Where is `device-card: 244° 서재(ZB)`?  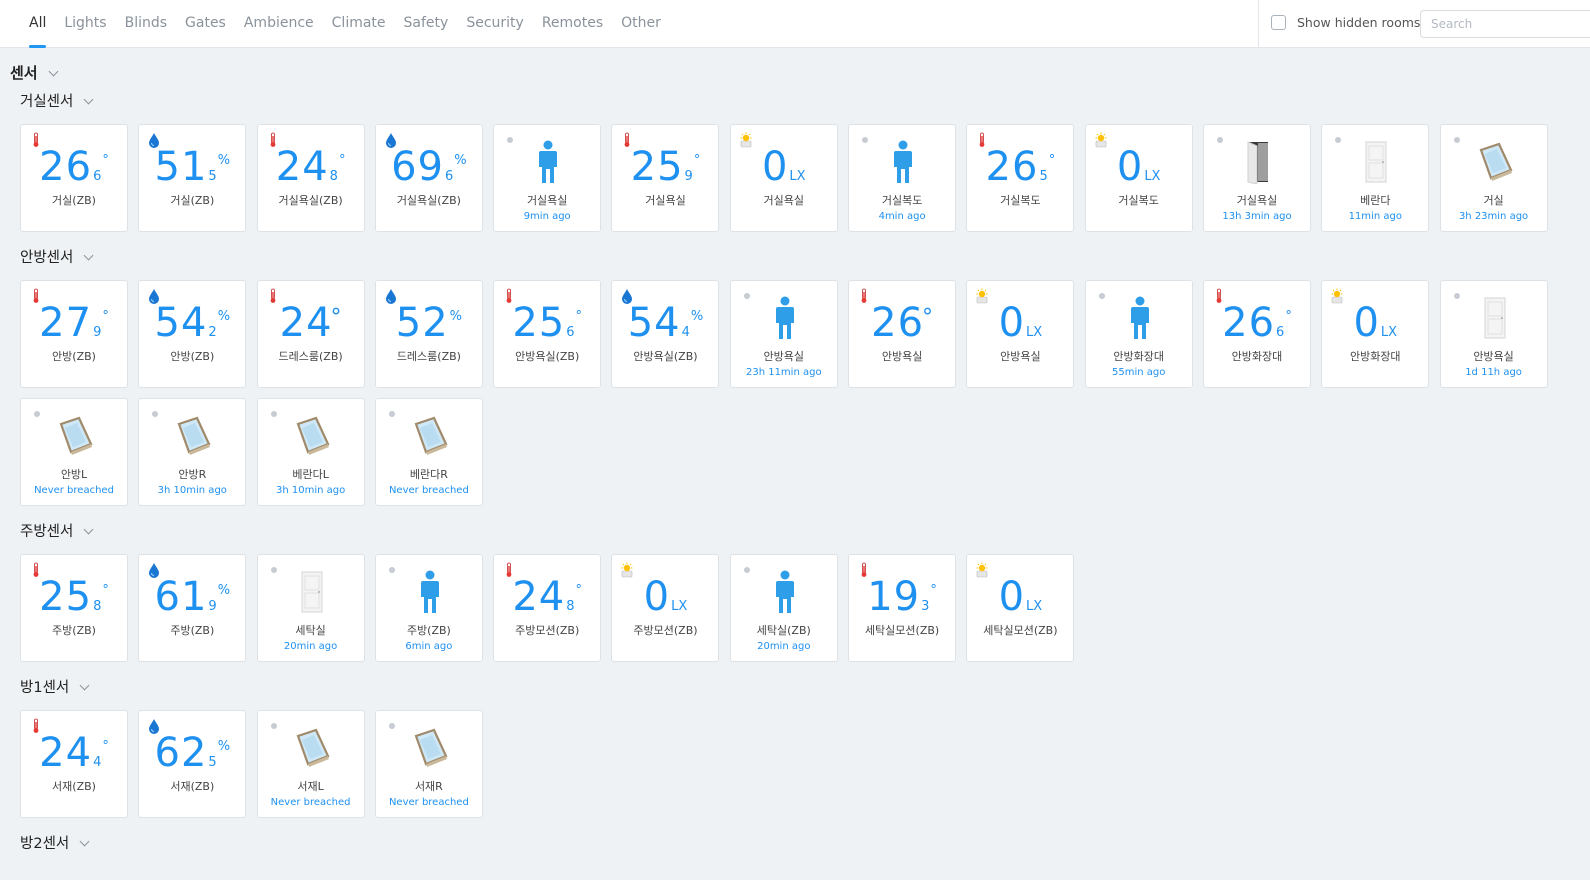 device-card: 244° 서재(ZB) is located at coordinates (74, 764).